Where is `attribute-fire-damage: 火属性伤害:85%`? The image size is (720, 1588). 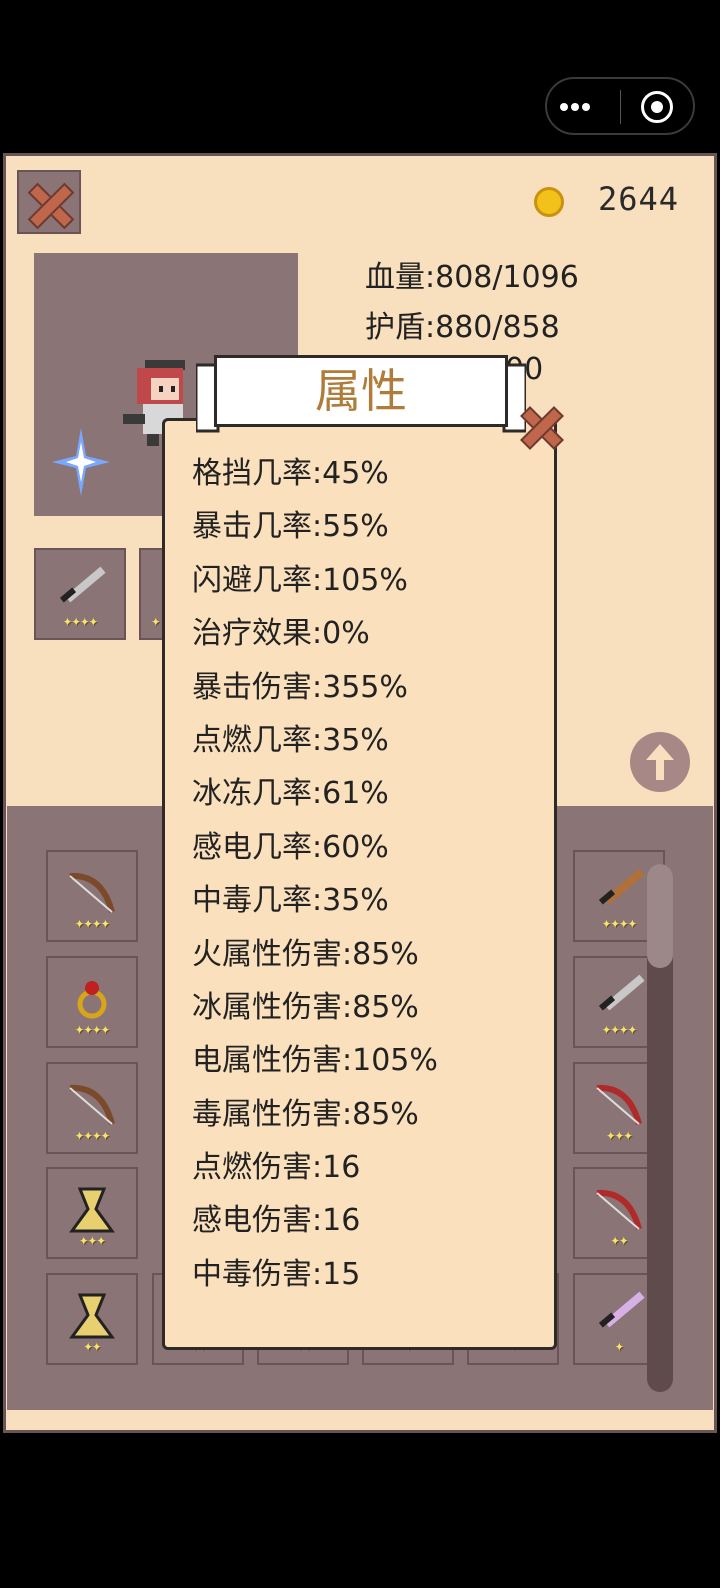
attribute-fire-damage: 火属性伤害:85% is located at coordinates (305, 954).